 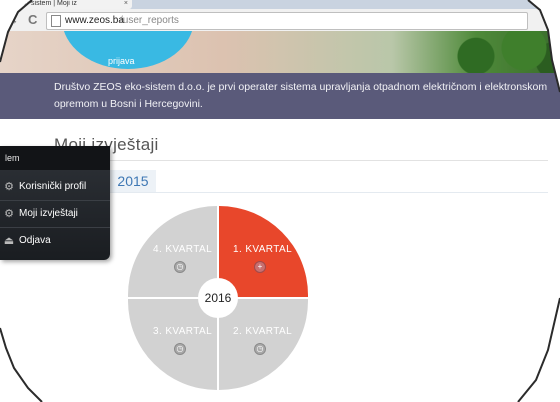 I want to click on quarter-4-label: 4. KVARTAL, so click(x=183, y=249).